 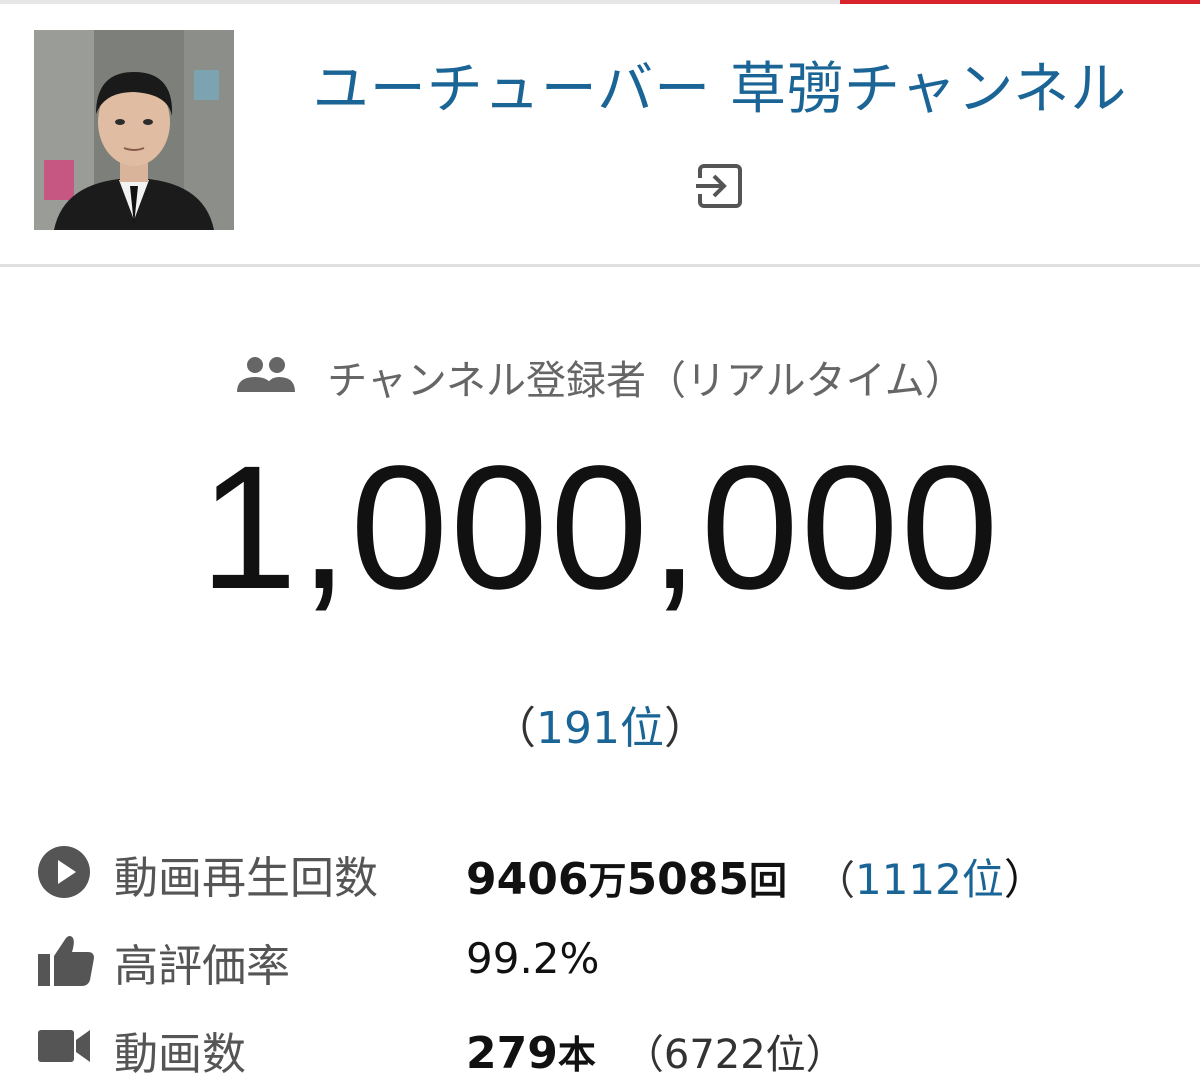 I want to click on channel-avatar, so click(x=134, y=130).